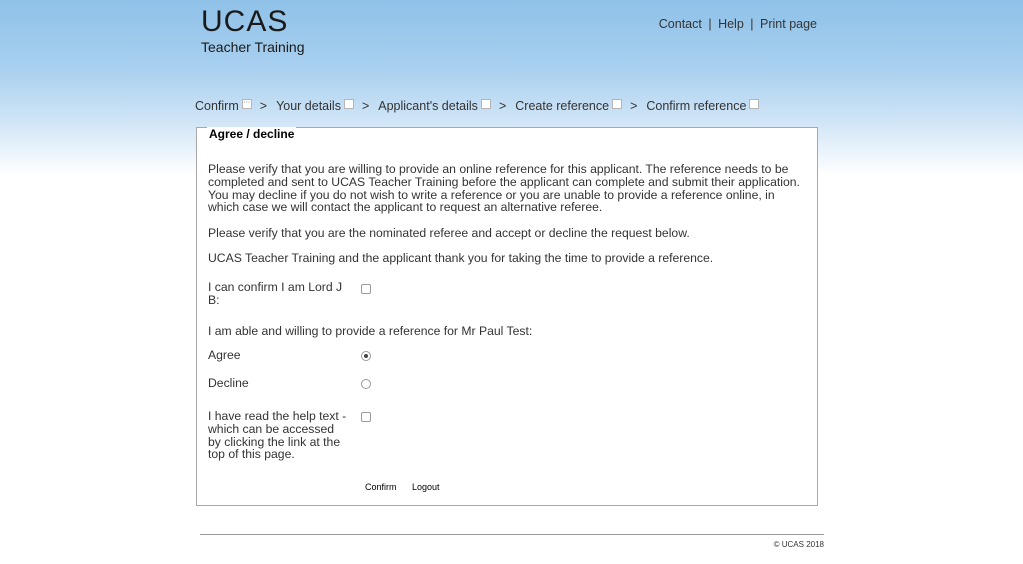 This screenshot has width=1023, height=564. What do you see at coordinates (428, 106) in the screenshot?
I see `breadcrumb-applicants-details: Applicant's details` at bounding box center [428, 106].